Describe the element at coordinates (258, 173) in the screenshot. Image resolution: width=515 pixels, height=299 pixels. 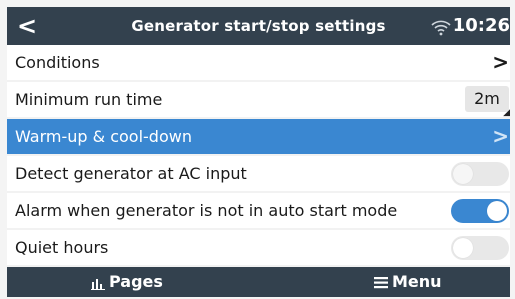
I see `row-detect-generator: Detect generator at AC input` at that location.